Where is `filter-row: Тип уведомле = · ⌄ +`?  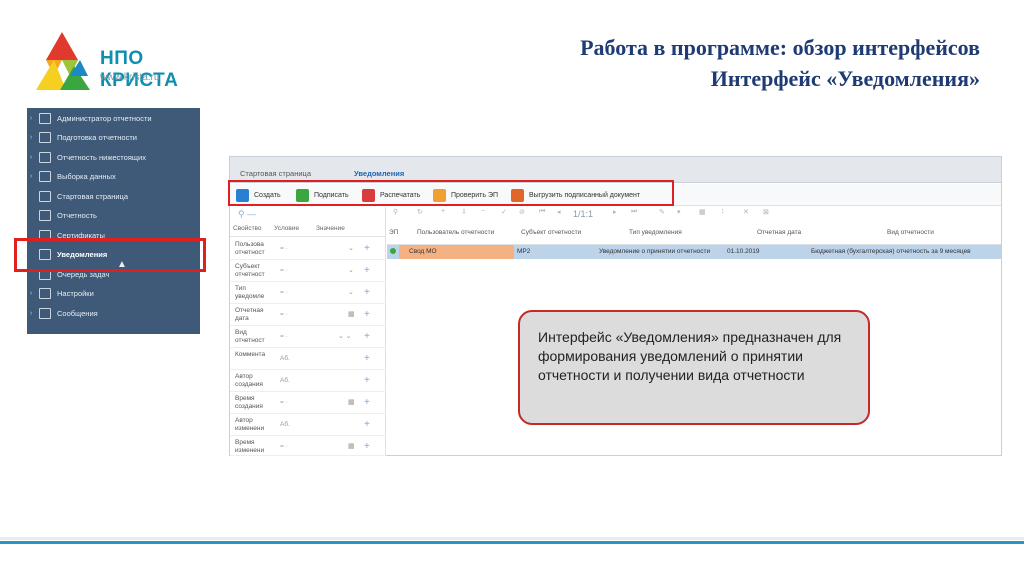 filter-row: Тип уведомле = · ⌄ + is located at coordinates (308, 293).